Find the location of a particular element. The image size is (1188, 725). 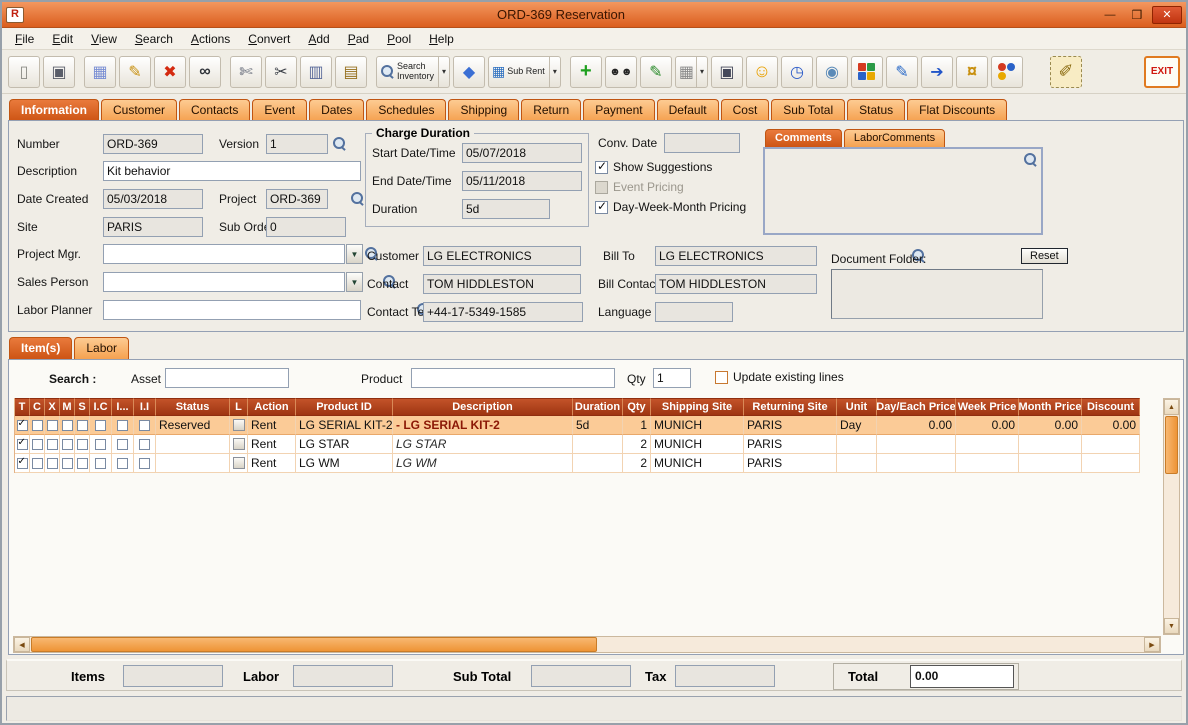

menu-add: Add is located at coordinates (318, 39).